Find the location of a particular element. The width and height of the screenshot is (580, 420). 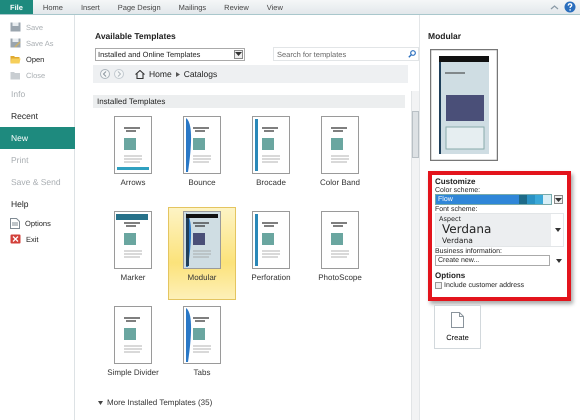

help-icon is located at coordinates (570, 7).